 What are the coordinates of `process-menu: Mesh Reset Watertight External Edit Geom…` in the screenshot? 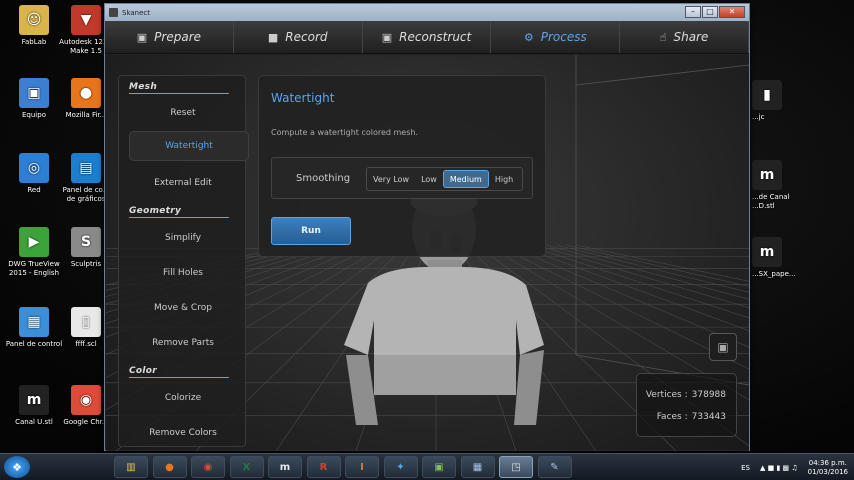 It's located at (183, 261).